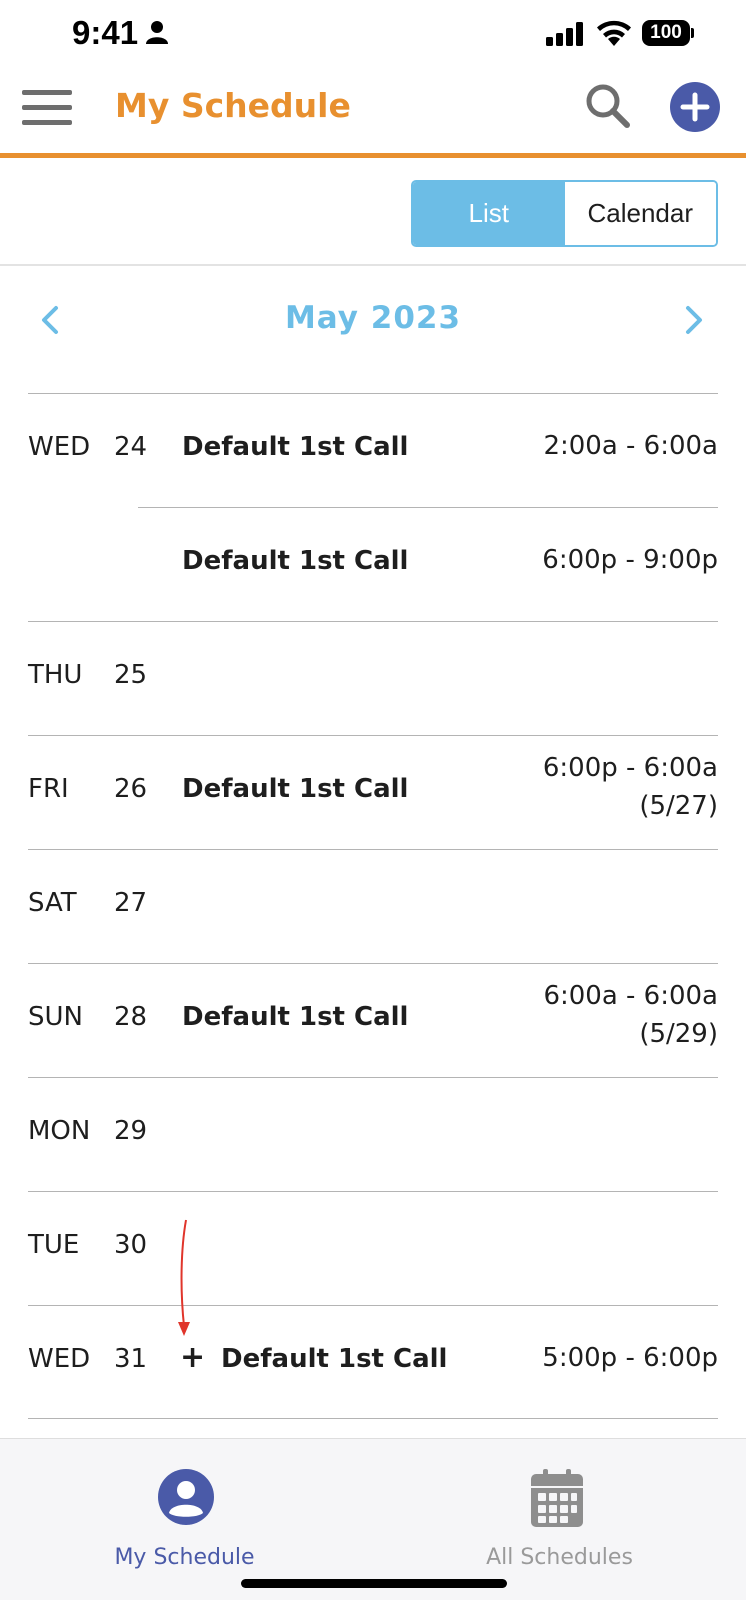 The image size is (746, 1600). Describe the element at coordinates (557, 1498) in the screenshot. I see `calendar-icon` at that location.